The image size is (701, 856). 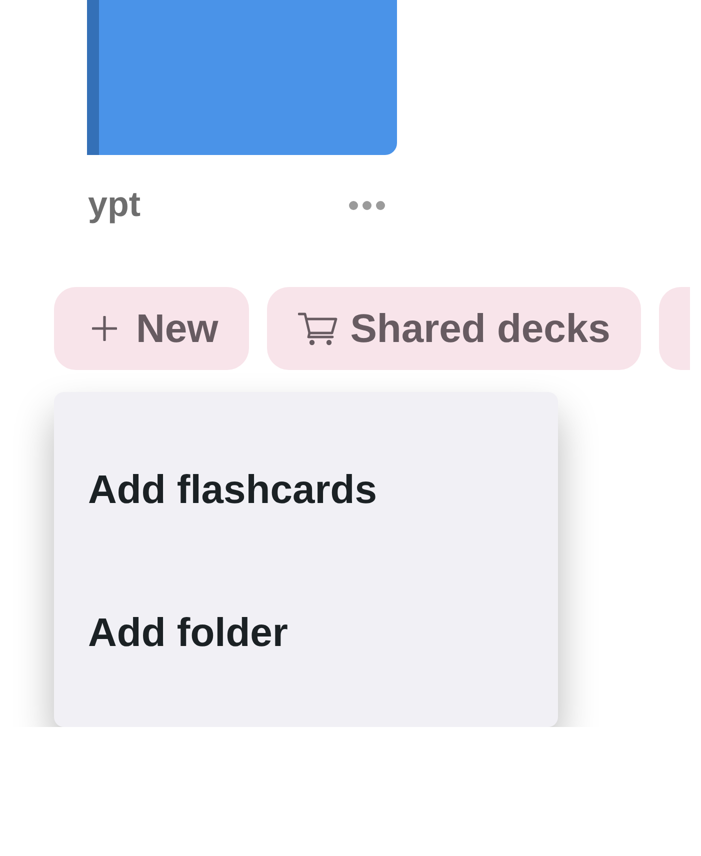 I want to click on toolbar-button, so click(x=674, y=328).